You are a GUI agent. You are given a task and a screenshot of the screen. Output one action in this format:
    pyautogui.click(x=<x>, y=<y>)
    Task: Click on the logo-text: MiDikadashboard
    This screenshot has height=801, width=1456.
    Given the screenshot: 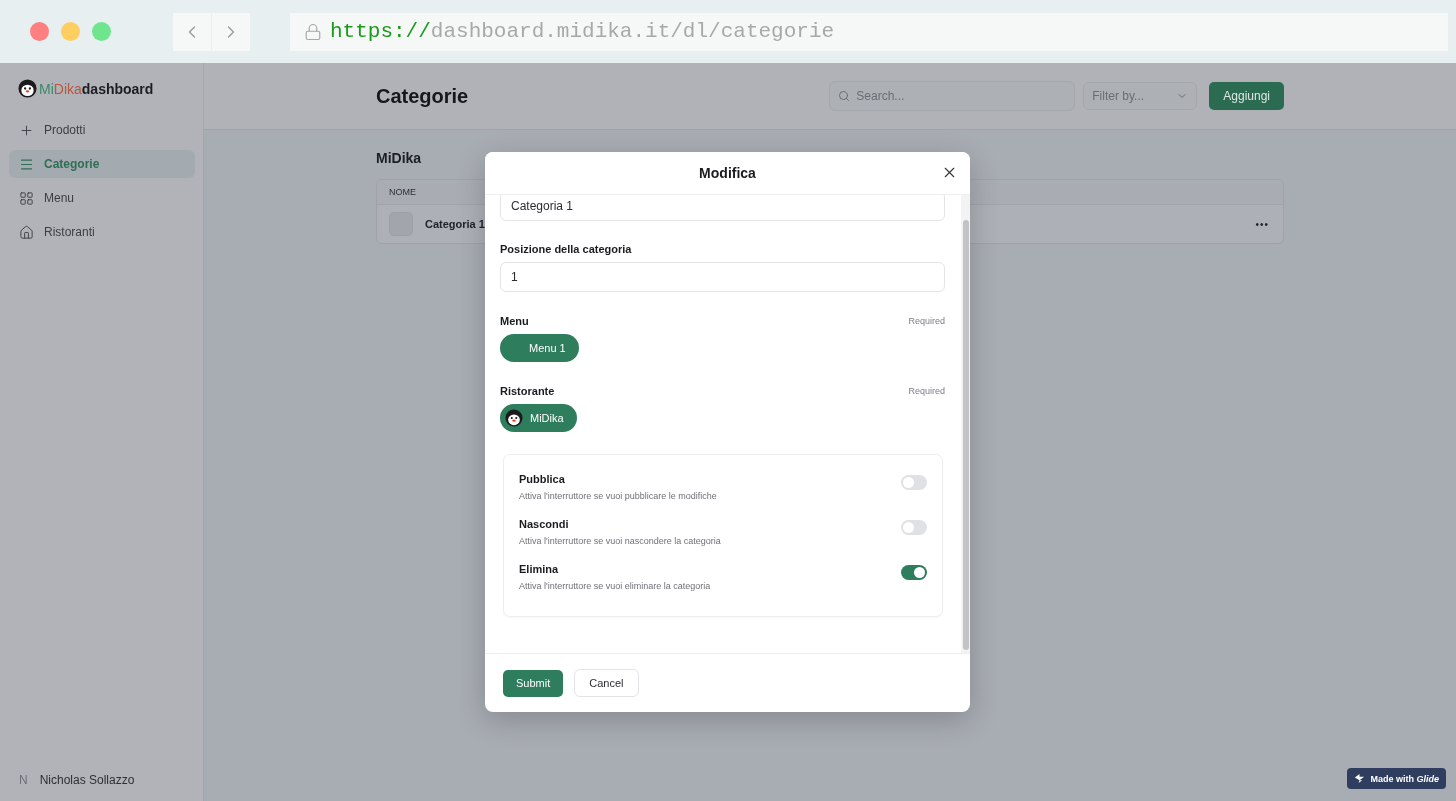 What is the action you would take?
    pyautogui.click(x=96, y=88)
    